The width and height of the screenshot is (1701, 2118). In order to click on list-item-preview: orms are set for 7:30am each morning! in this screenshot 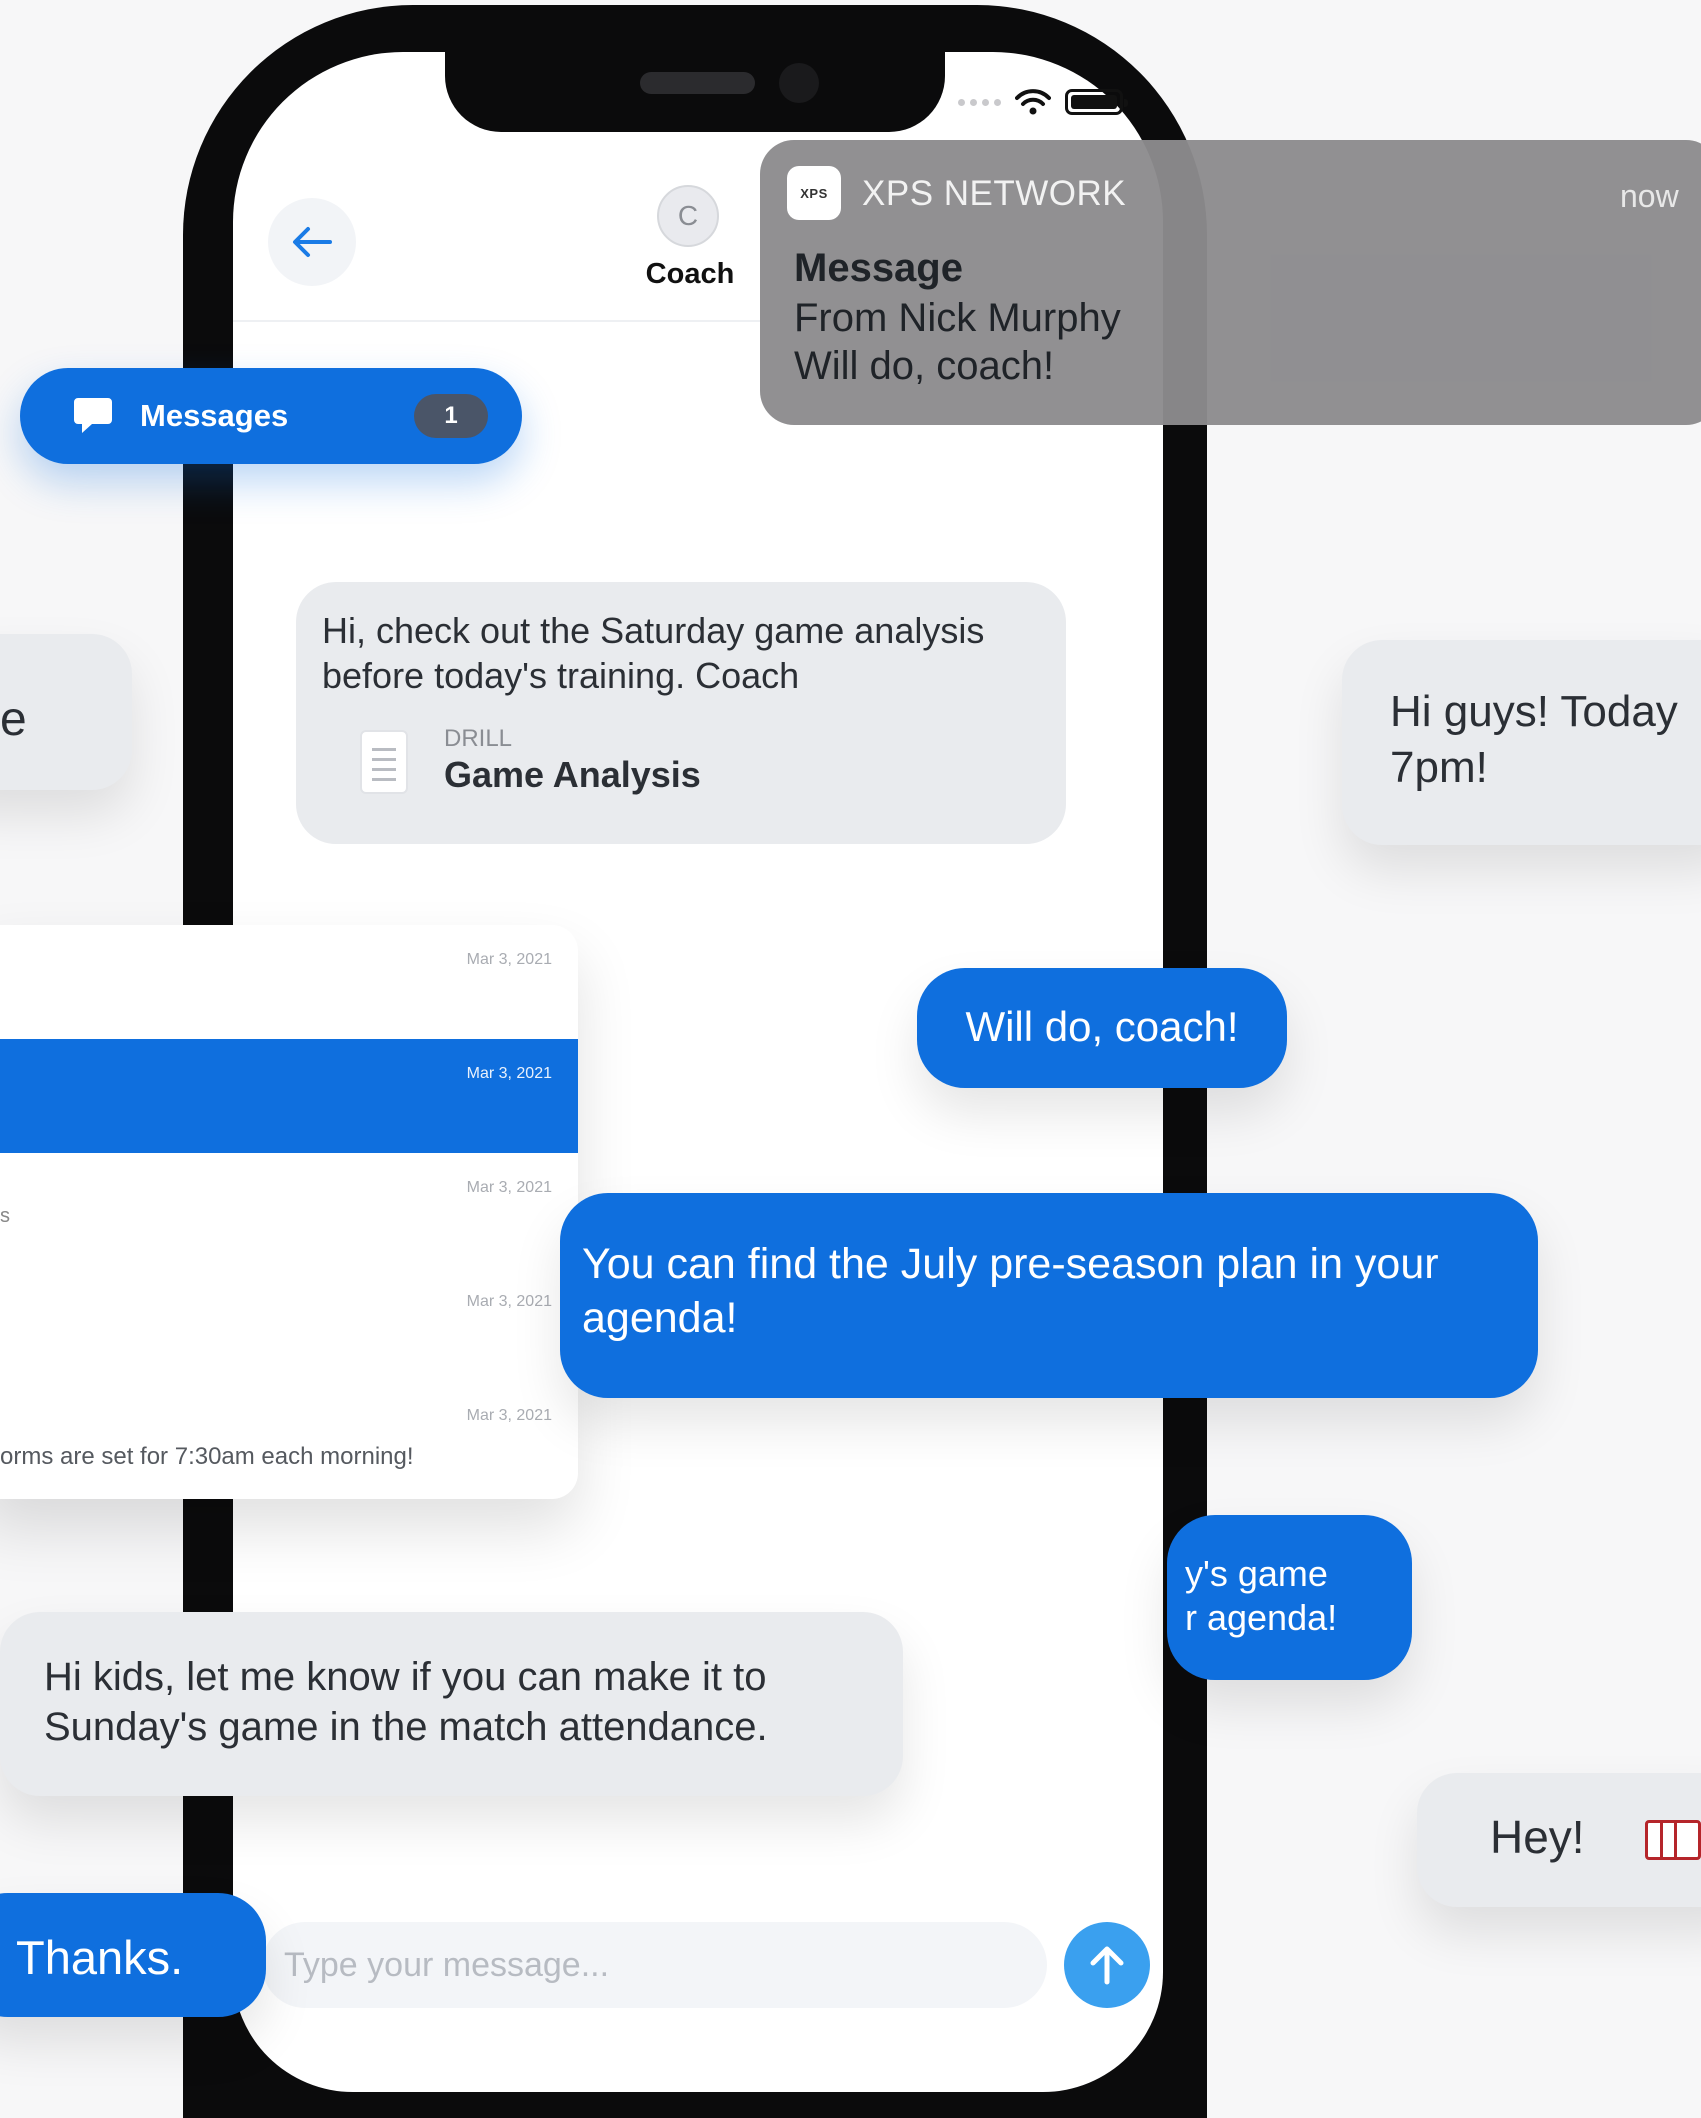, I will do `click(207, 1456)`.